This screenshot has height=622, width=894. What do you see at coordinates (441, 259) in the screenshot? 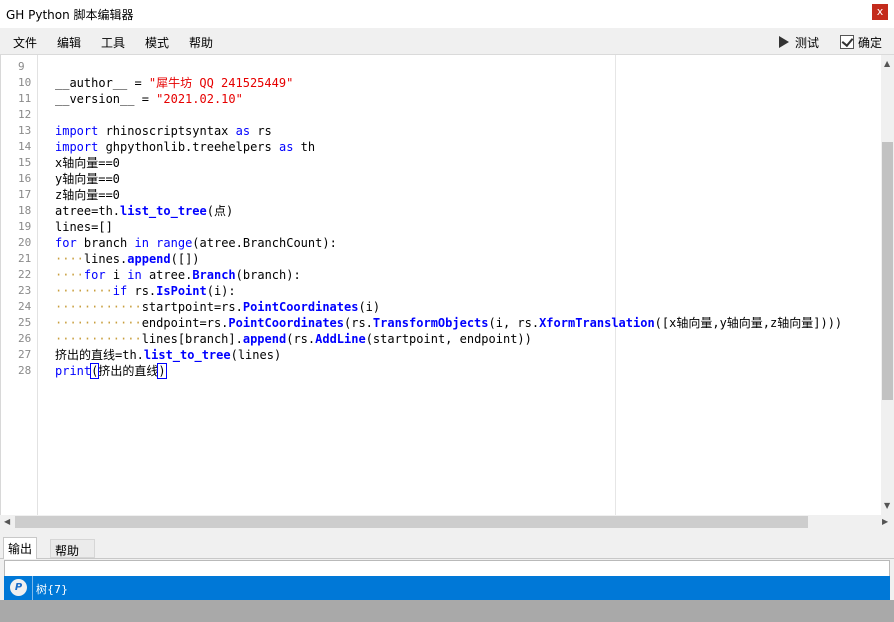
I see `code-line: 21 ····lines.append([])` at bounding box center [441, 259].